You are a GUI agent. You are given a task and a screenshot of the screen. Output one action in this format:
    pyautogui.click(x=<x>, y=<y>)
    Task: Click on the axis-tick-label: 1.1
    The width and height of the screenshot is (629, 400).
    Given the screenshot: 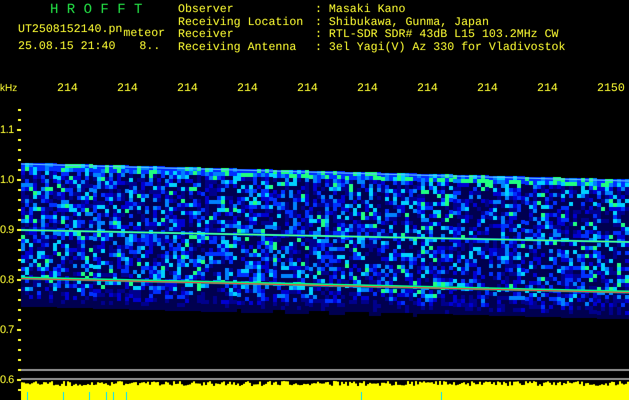 What is the action you would take?
    pyautogui.click(x=7, y=130)
    